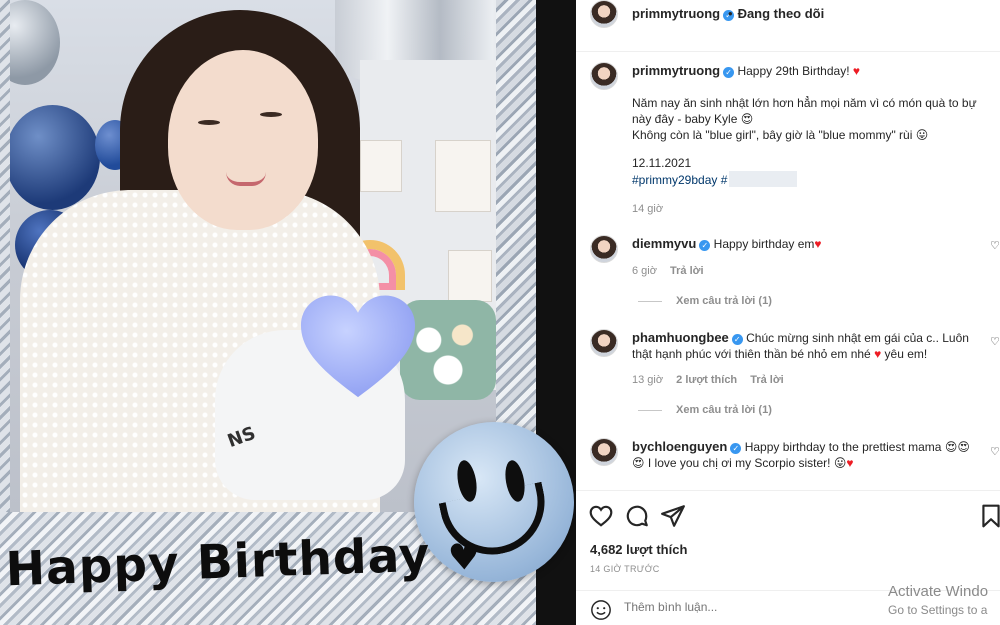 This screenshot has height=625, width=1000. What do you see at coordinates (243, 140) in the screenshot?
I see `face` at bounding box center [243, 140].